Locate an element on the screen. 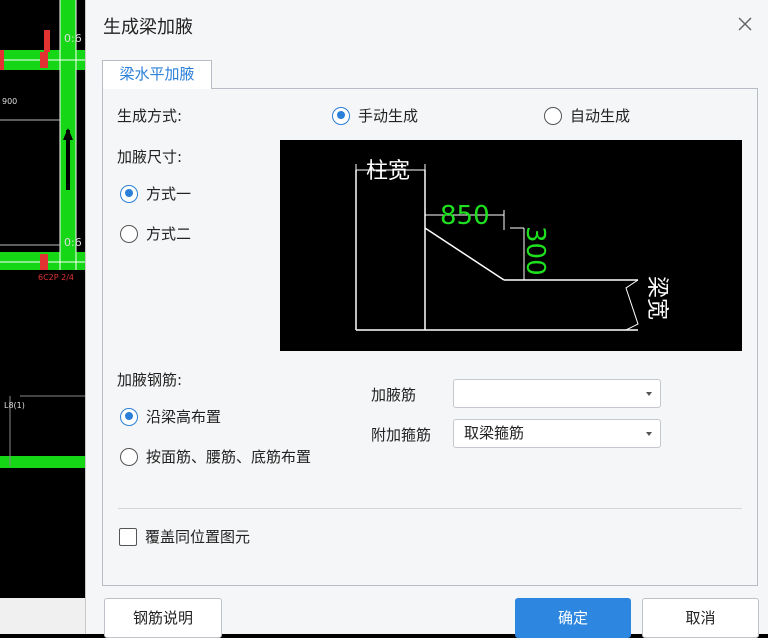 This screenshot has width=768, height=638. generation-label: 生成方式: is located at coordinates (150, 116).